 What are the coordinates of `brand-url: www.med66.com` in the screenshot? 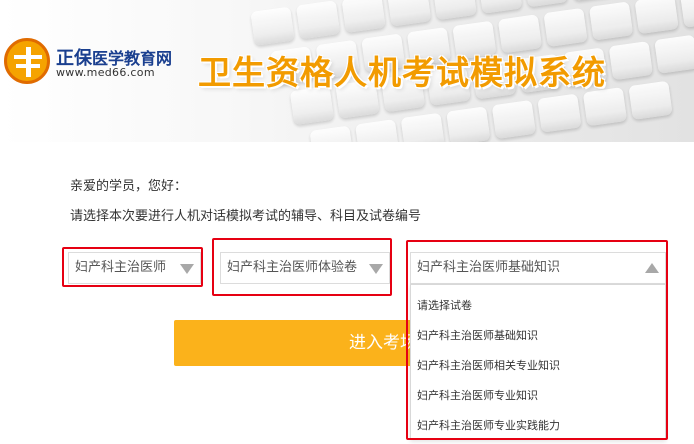 It's located at (105, 72).